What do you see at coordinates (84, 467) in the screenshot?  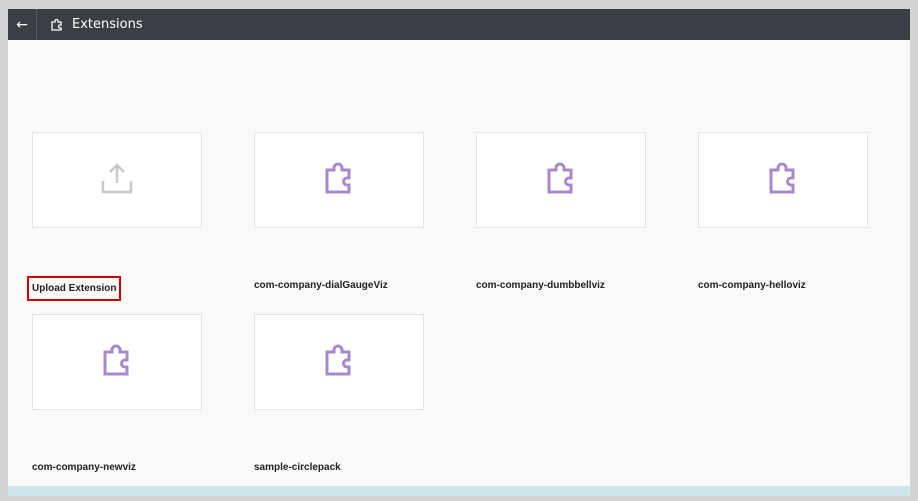 I see `extension-name: com-company-newviz` at bounding box center [84, 467].